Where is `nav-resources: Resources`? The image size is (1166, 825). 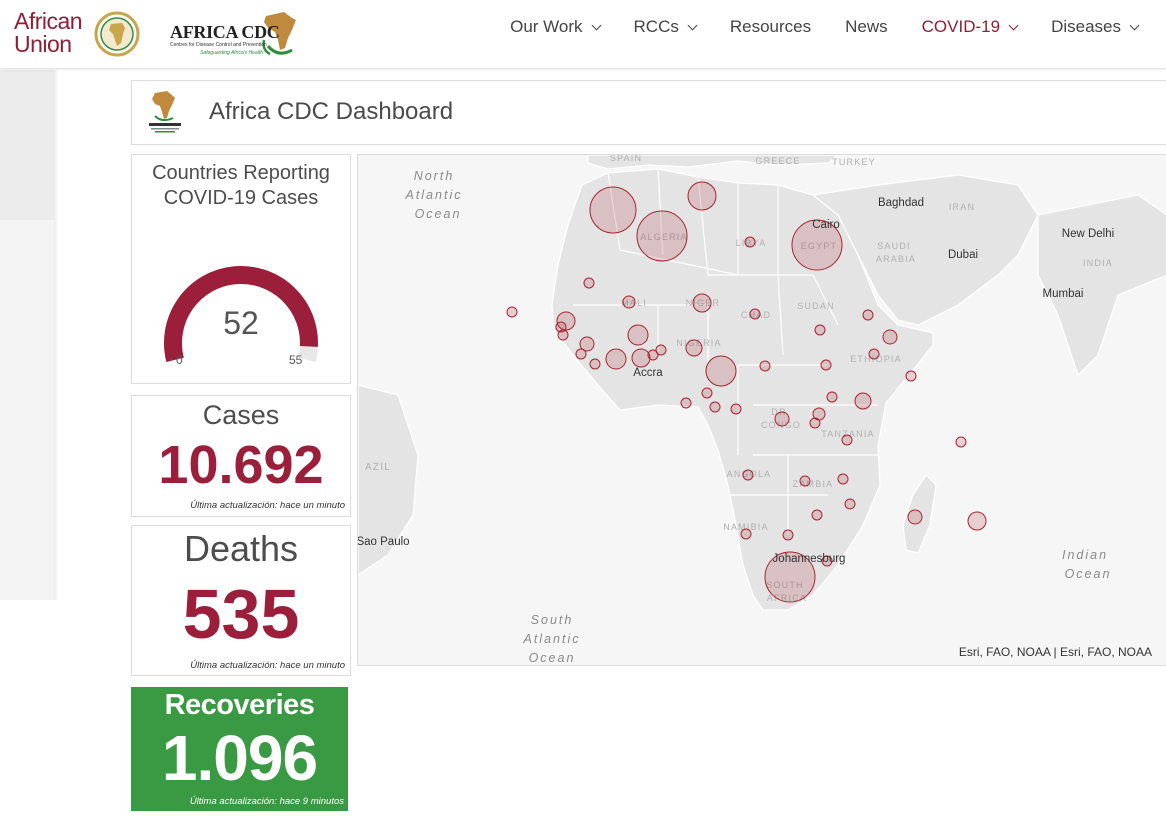 nav-resources: Resources is located at coordinates (770, 27).